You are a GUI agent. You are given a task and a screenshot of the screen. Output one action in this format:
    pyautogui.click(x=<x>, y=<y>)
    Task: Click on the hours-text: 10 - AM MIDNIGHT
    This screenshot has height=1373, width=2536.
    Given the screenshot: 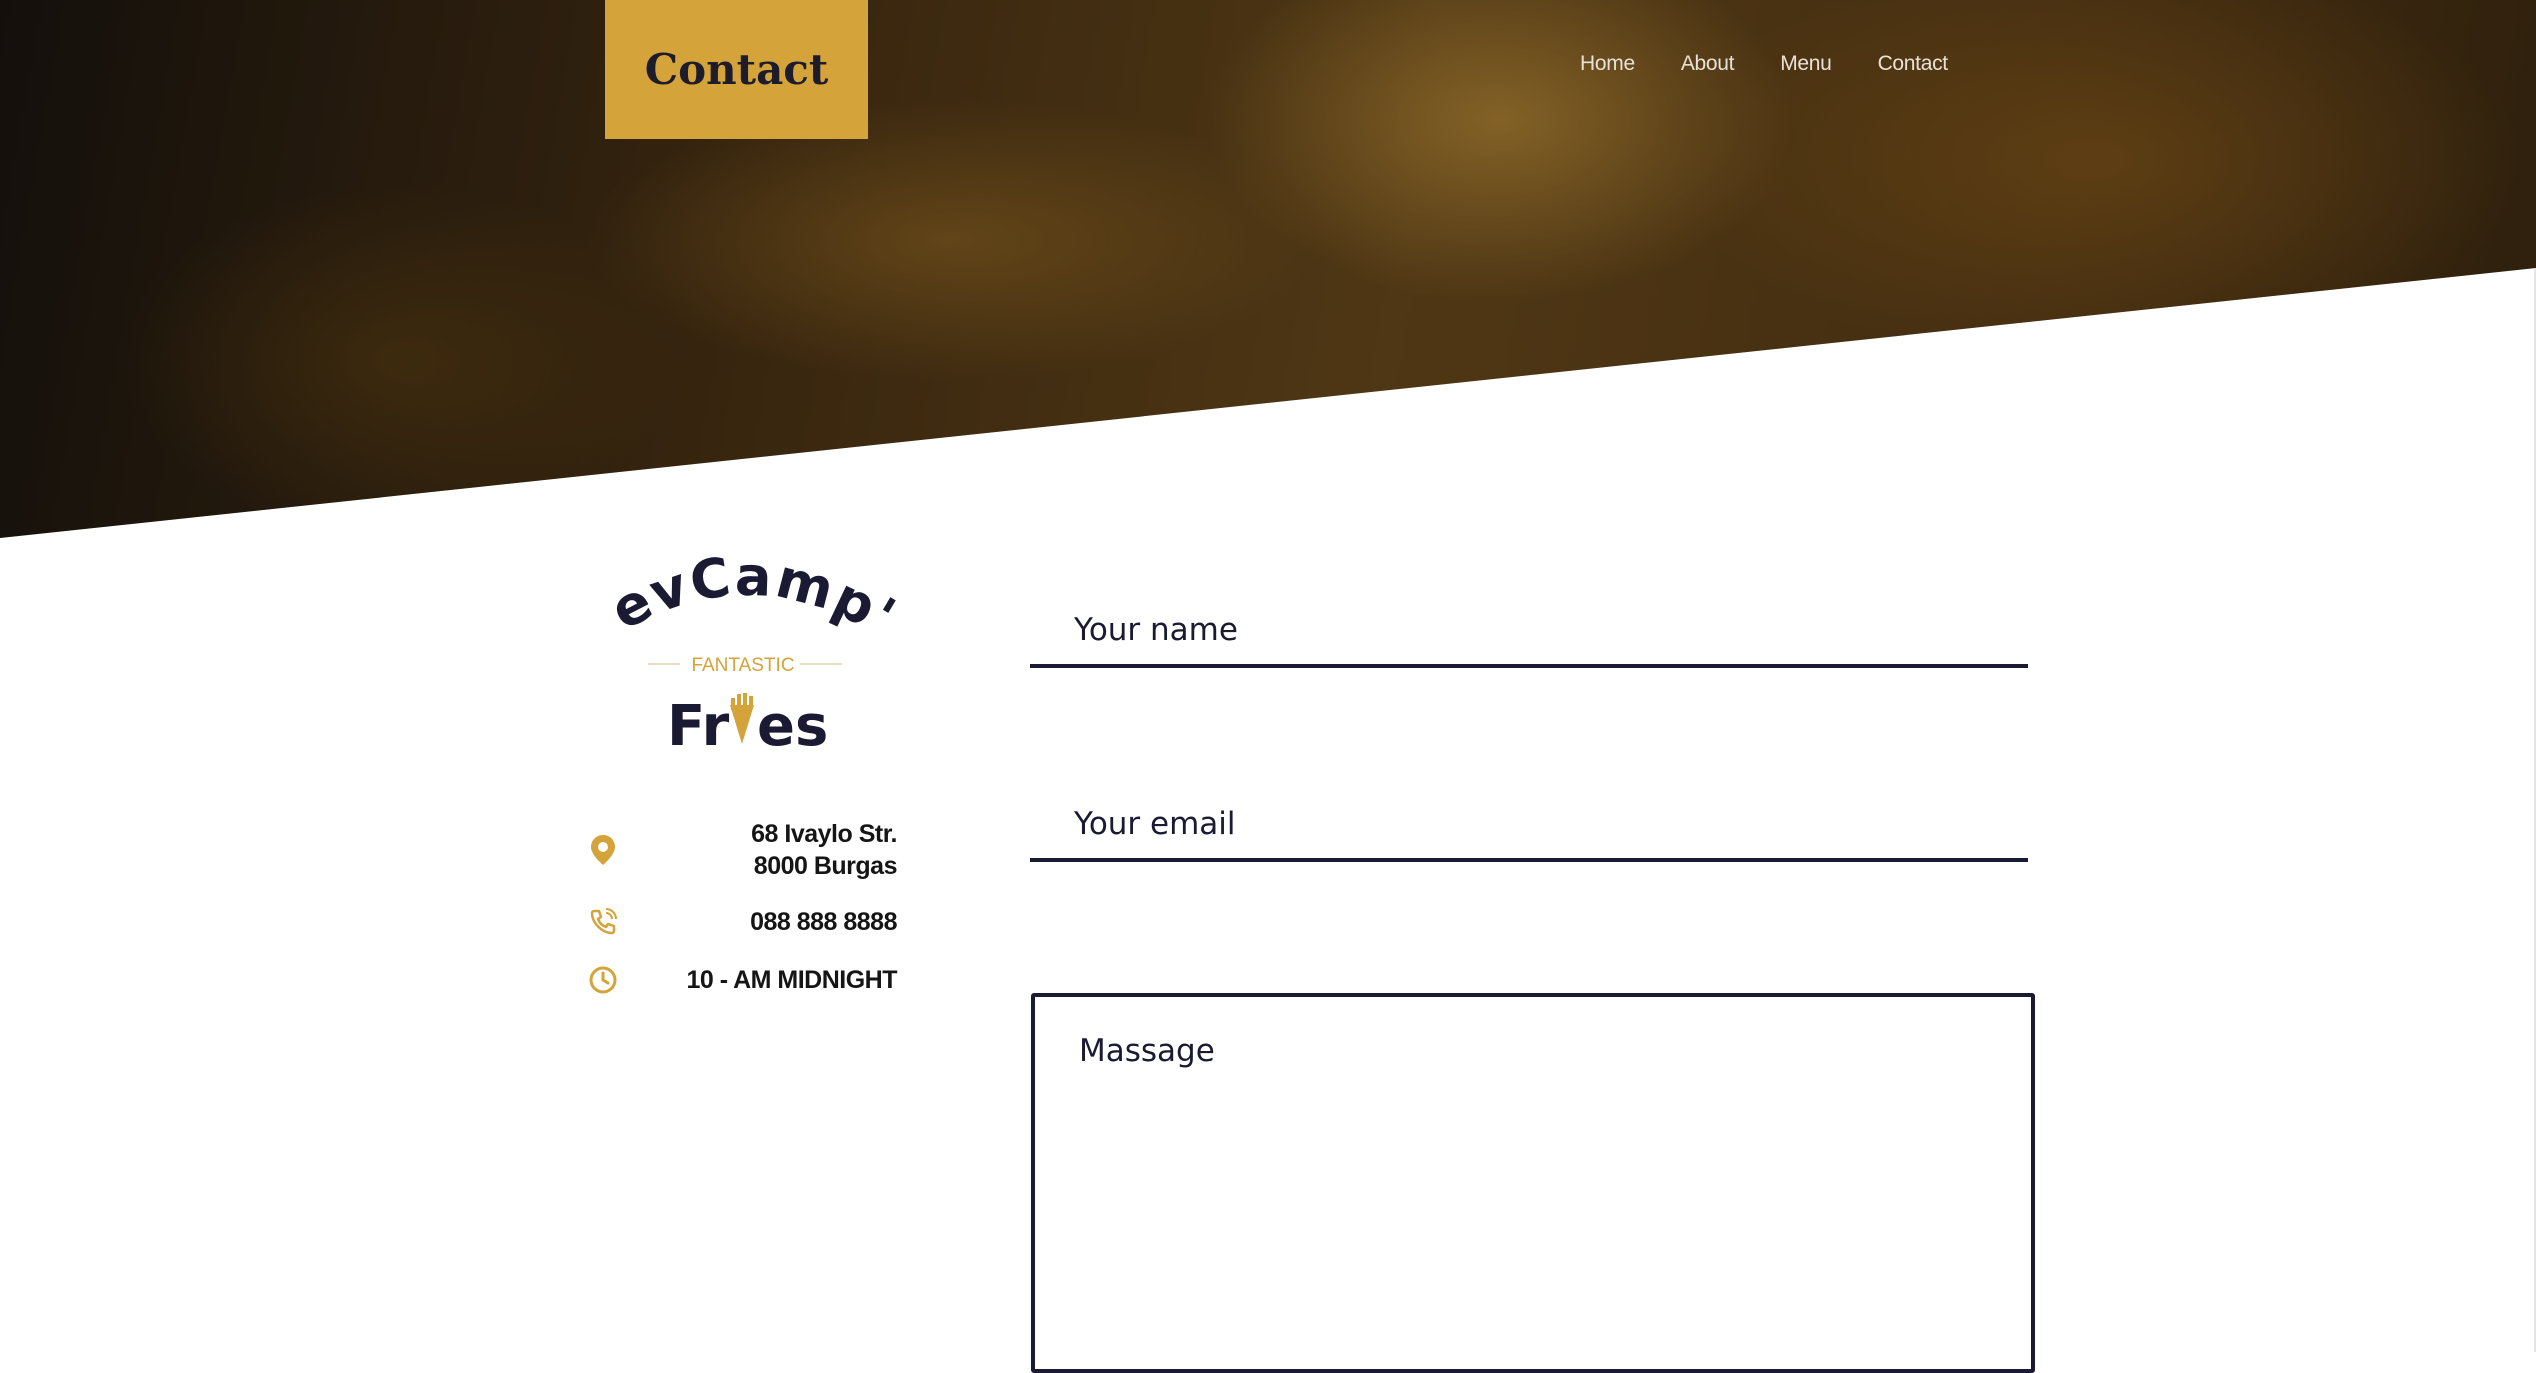 What is the action you would take?
    pyautogui.click(x=791, y=980)
    